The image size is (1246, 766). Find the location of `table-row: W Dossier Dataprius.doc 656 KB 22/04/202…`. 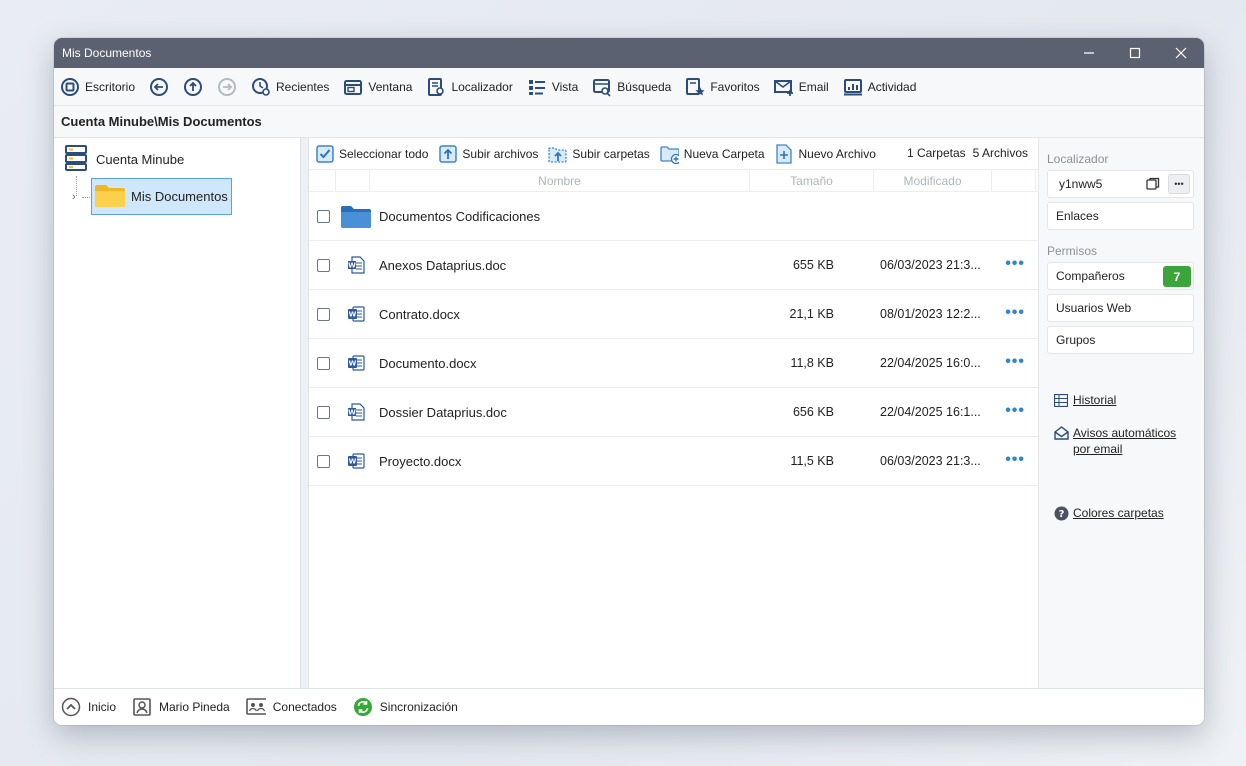

table-row: W Dossier Dataprius.doc 656 KB 22/04/202… is located at coordinates (673, 412).